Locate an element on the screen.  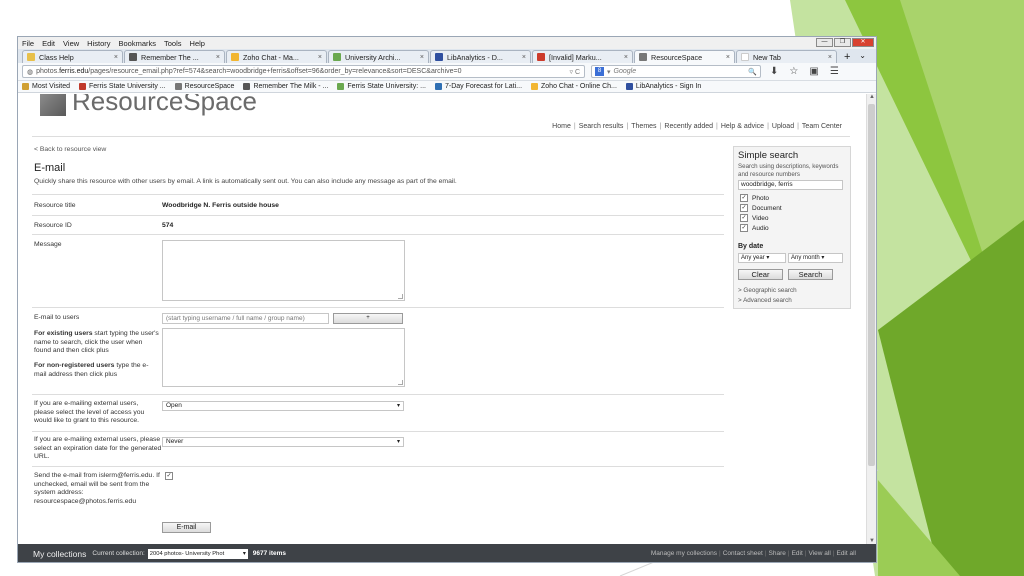
type-document: ✓ Document is located at coordinates (761, 208).